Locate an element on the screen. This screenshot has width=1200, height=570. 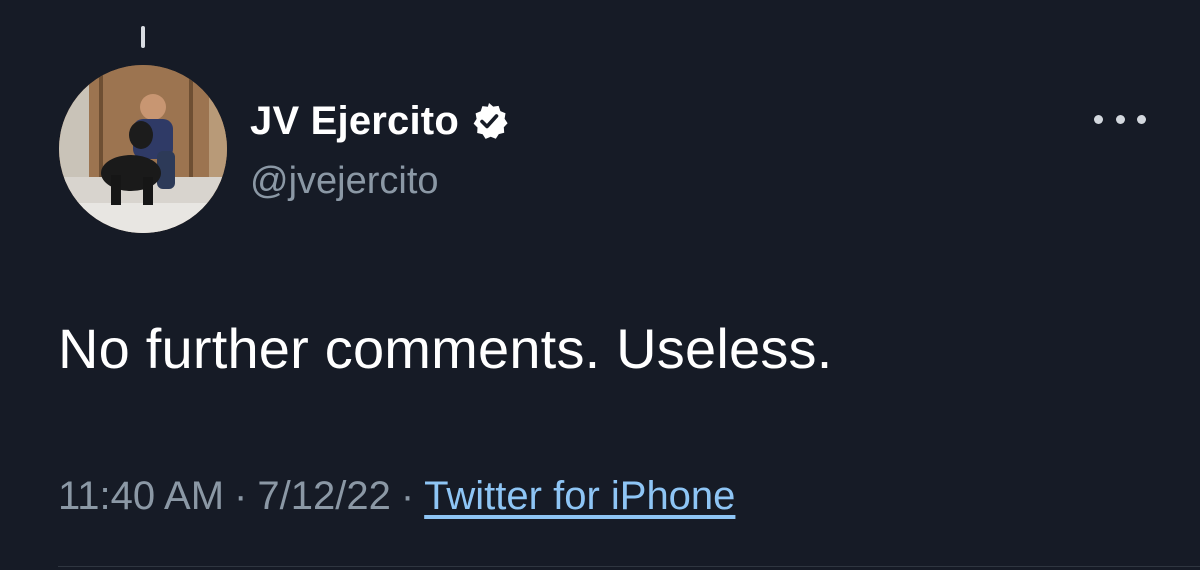
author-display-name: JV Ejercito is located at coordinates (354, 121).